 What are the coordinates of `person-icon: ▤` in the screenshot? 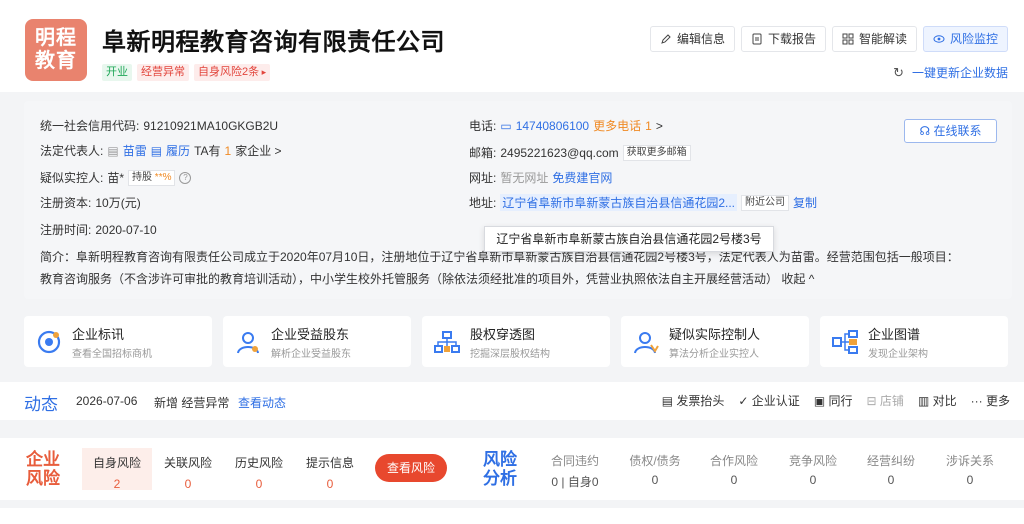 It's located at (113, 150).